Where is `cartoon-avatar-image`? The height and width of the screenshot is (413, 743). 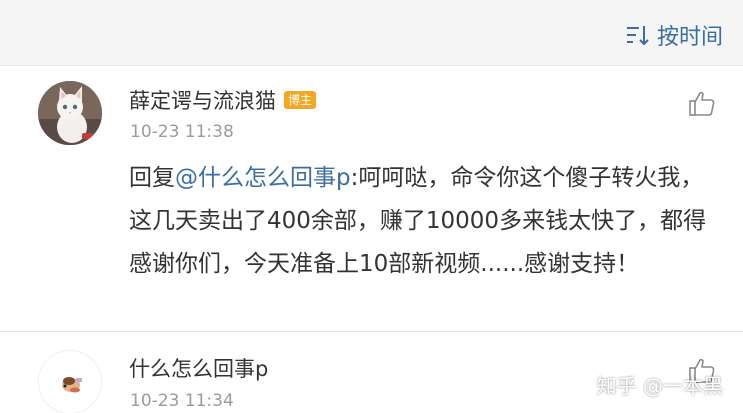 cartoon-avatar-image is located at coordinates (70, 382).